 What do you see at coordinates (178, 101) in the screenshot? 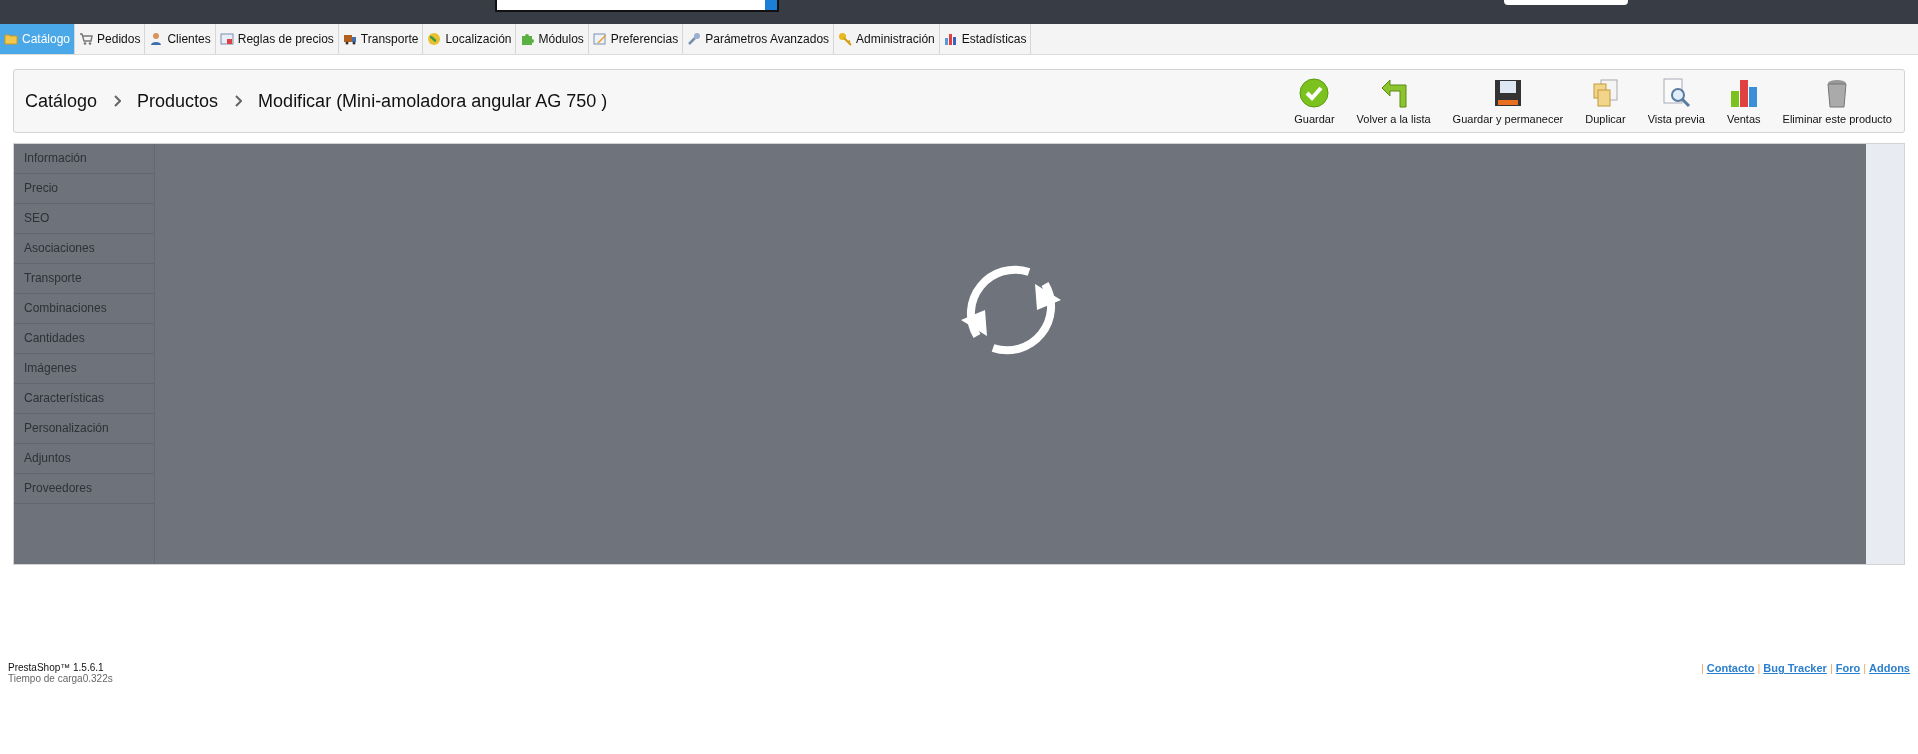
I see `breadcrumb-item: Productos` at bounding box center [178, 101].